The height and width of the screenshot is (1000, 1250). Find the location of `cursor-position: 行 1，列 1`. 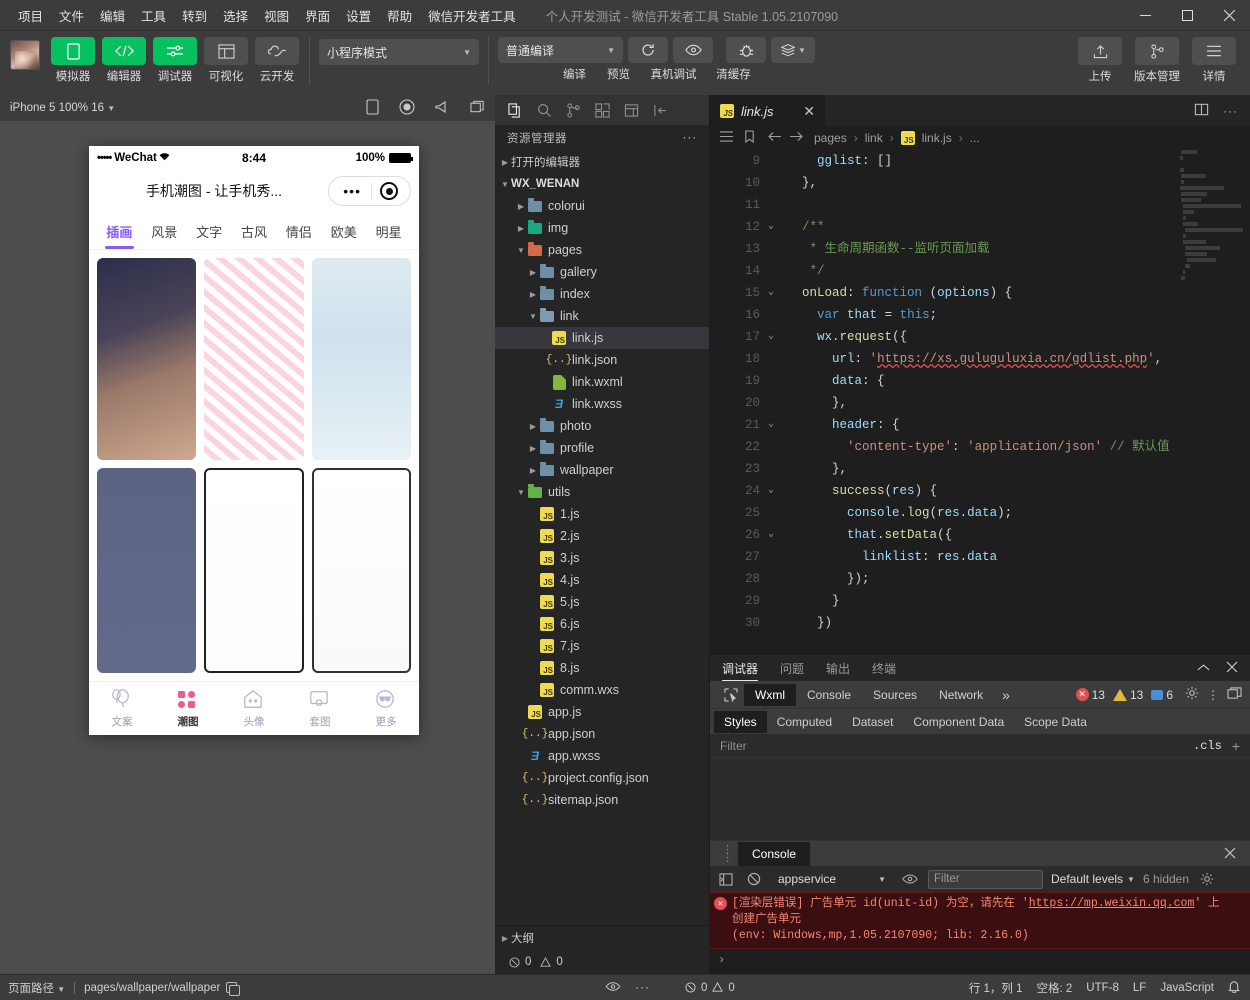

cursor-position: 行 1，列 1 is located at coordinates (996, 988).